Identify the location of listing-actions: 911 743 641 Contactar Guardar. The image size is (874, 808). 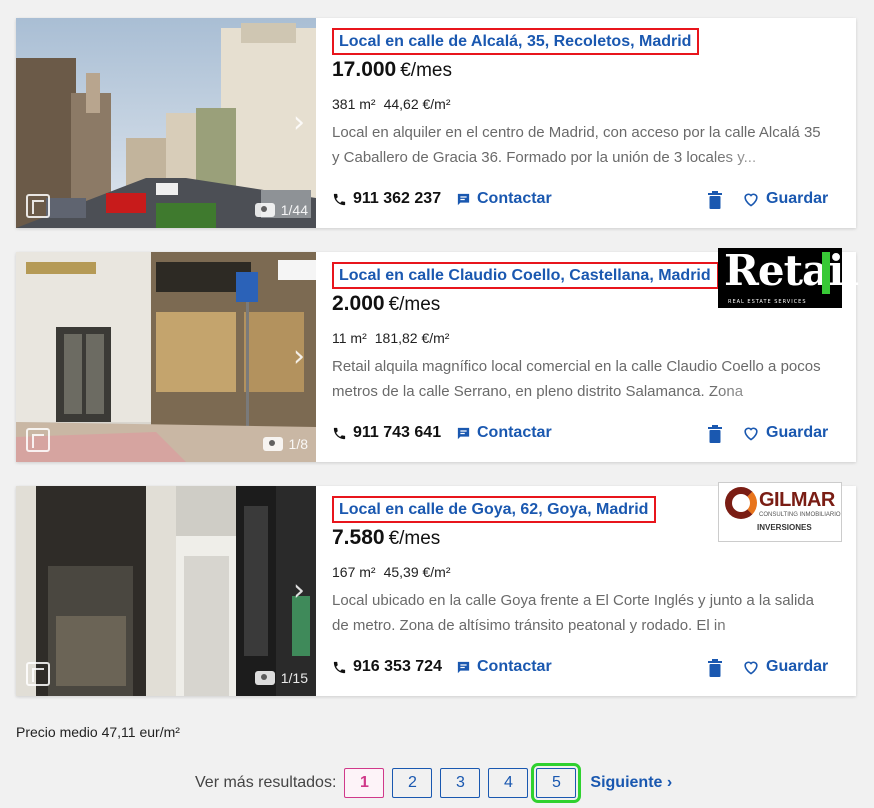
(590, 436).